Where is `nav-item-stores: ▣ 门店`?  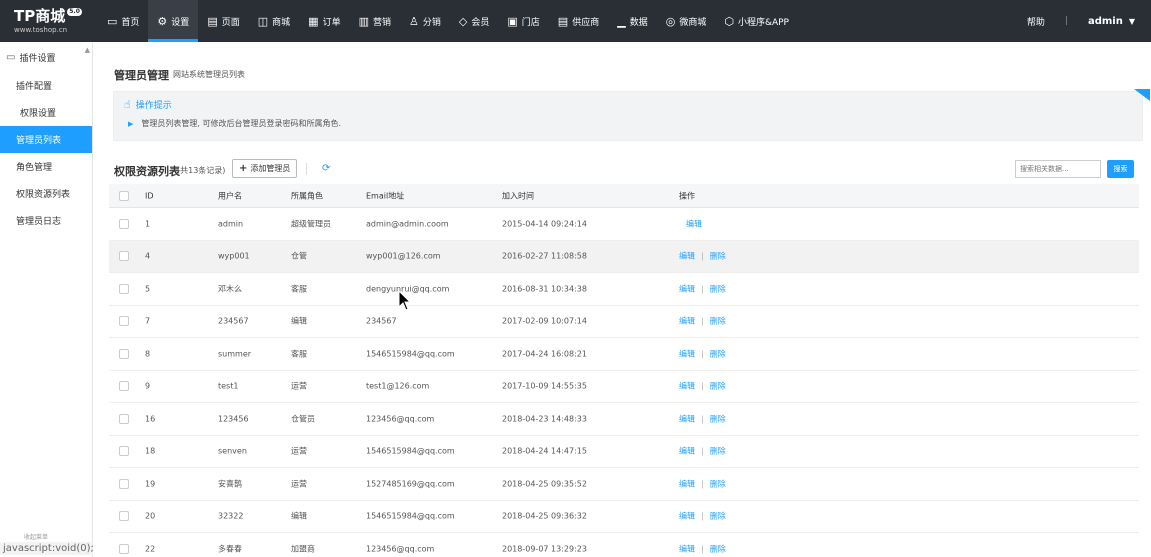
nav-item-stores: ▣ 门店 is located at coordinates (523, 21).